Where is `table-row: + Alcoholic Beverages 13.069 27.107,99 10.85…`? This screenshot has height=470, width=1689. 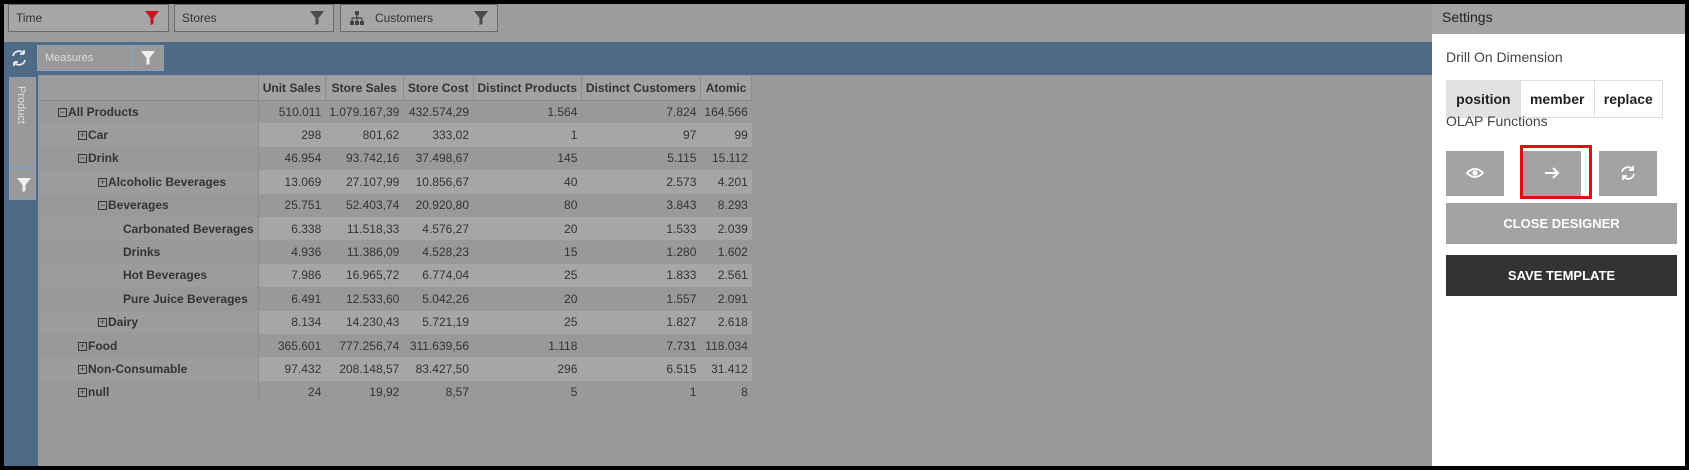
table-row: + Alcoholic Beverages 13.069 27.107,99 10.85… is located at coordinates (396, 182).